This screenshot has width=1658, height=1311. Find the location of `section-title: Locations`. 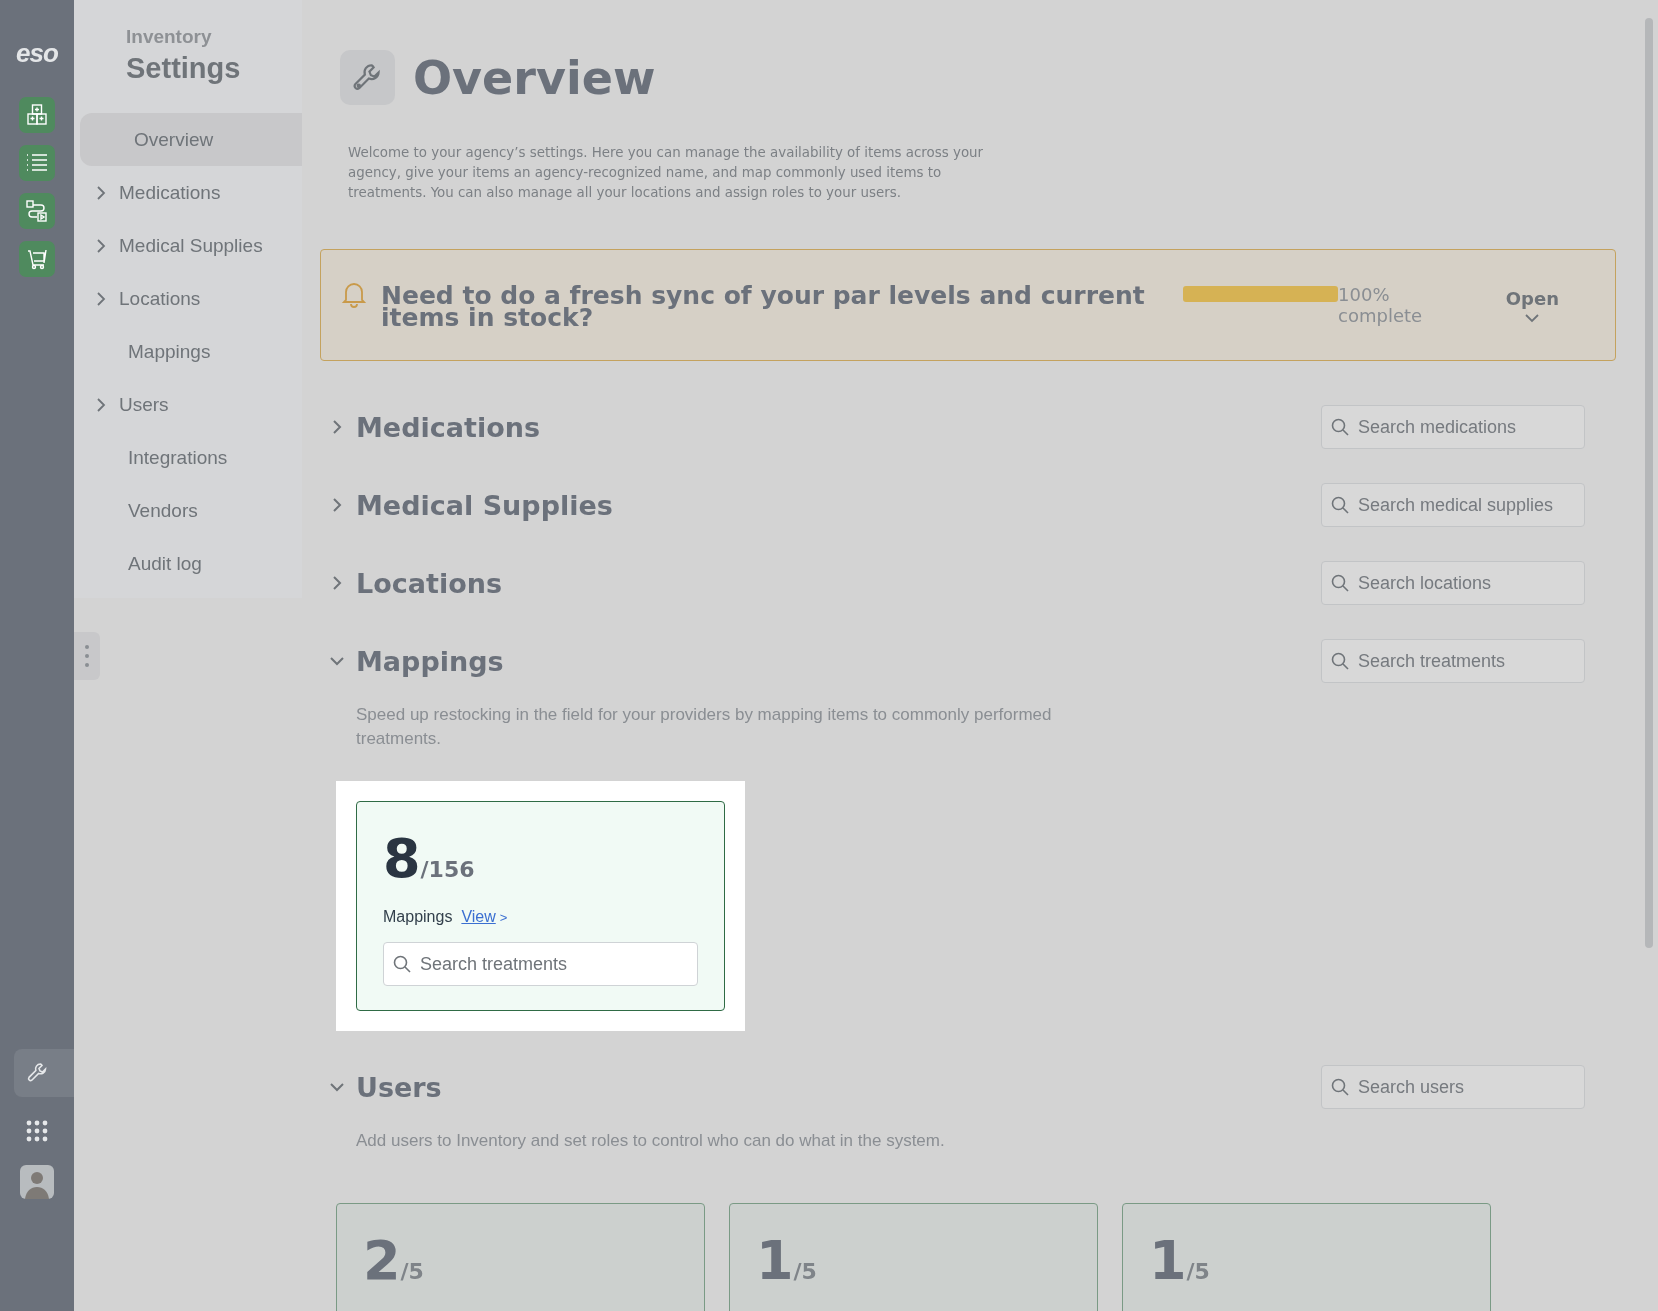

section-title: Locations is located at coordinates (429, 583).